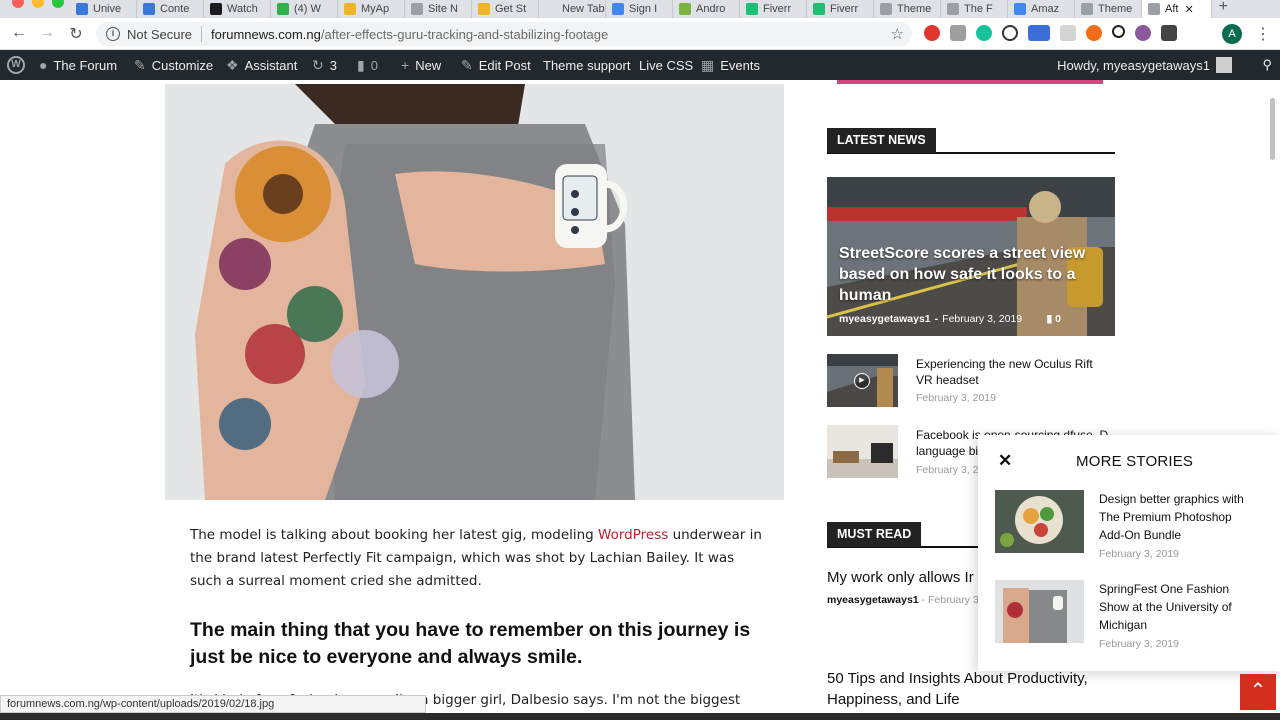  Describe the element at coordinates (953, 600) in the screenshot. I see `post-date: February 3` at that location.